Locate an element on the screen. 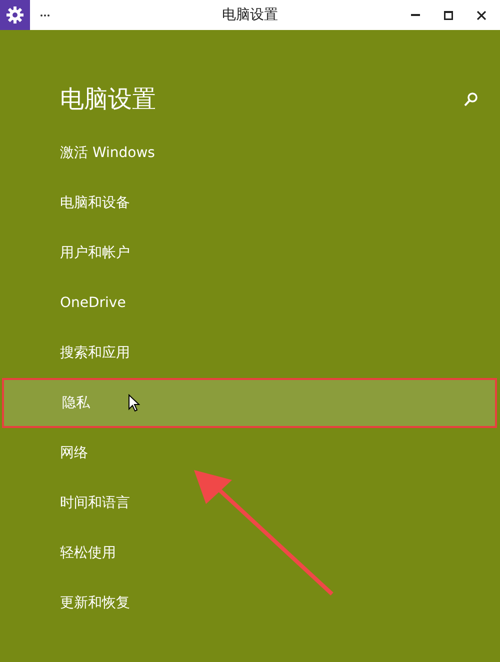 The width and height of the screenshot is (500, 662). page-heading: 电脑设置 is located at coordinates (108, 99).